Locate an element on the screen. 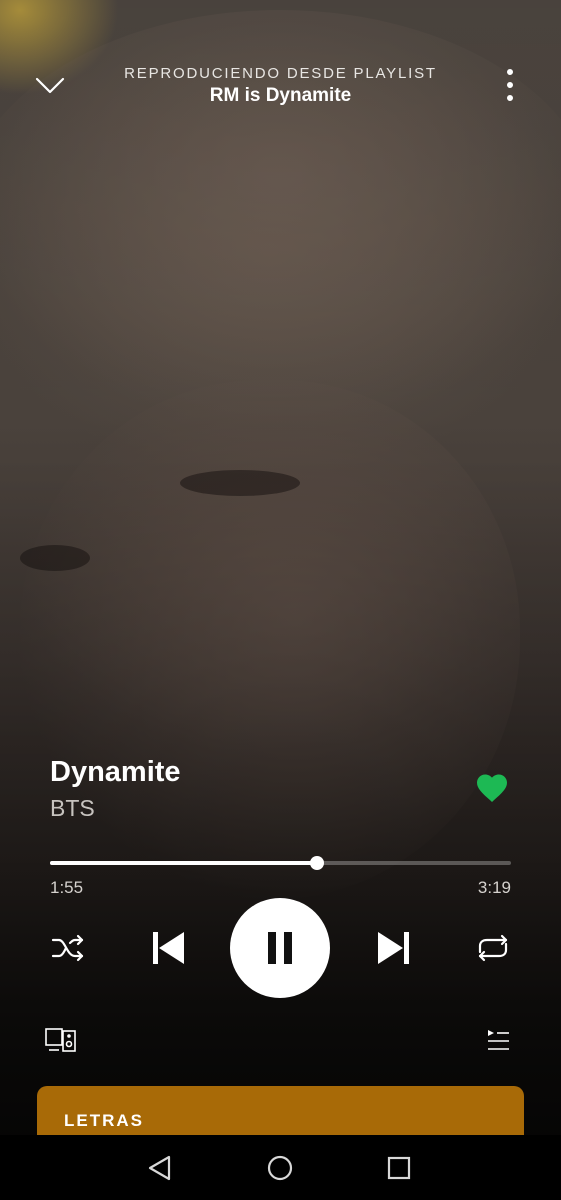  track-artist: BTS is located at coordinates (72, 808).